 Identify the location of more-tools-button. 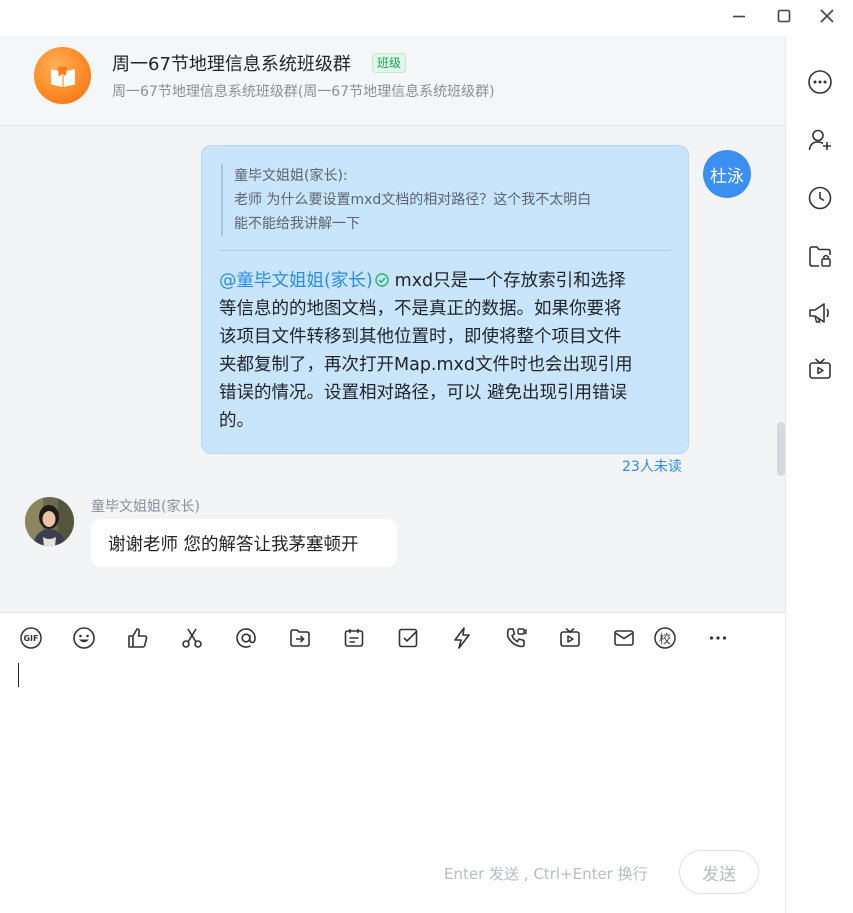
(718, 638).